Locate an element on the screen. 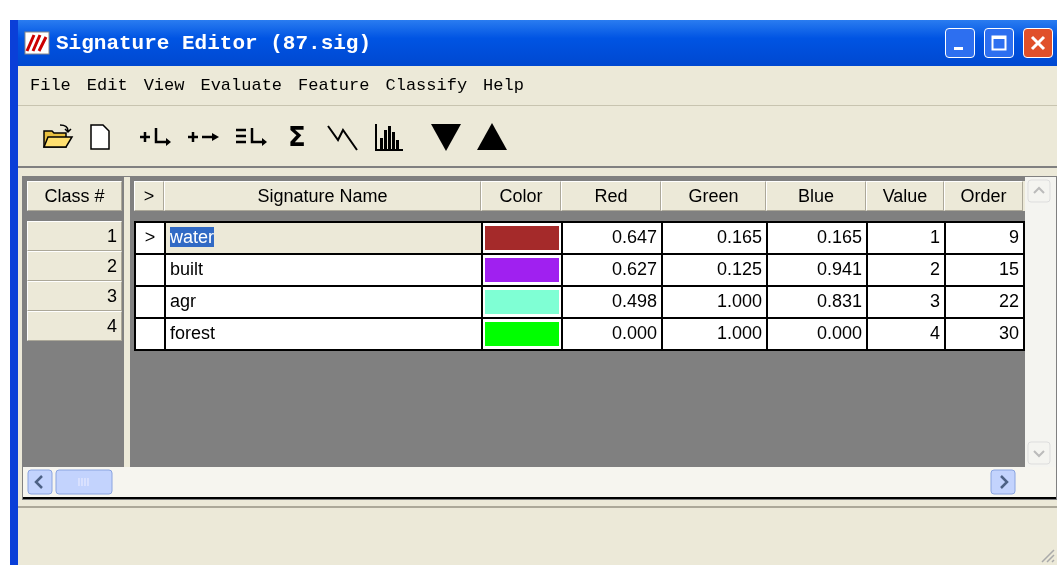 Image resolution: width=1057 pixels, height=565 pixels. maximize-icon is located at coordinates (999, 43).